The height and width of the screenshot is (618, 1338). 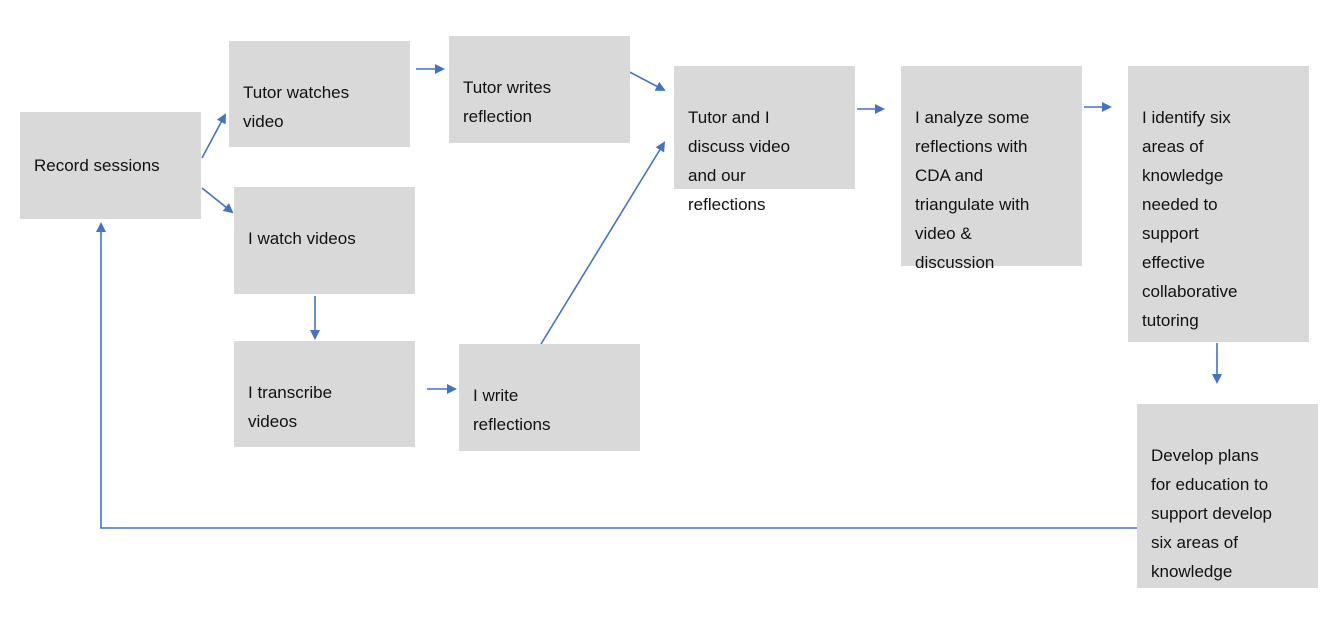 What do you see at coordinates (217, 200) in the screenshot?
I see `arrow-record-to-i-watch` at bounding box center [217, 200].